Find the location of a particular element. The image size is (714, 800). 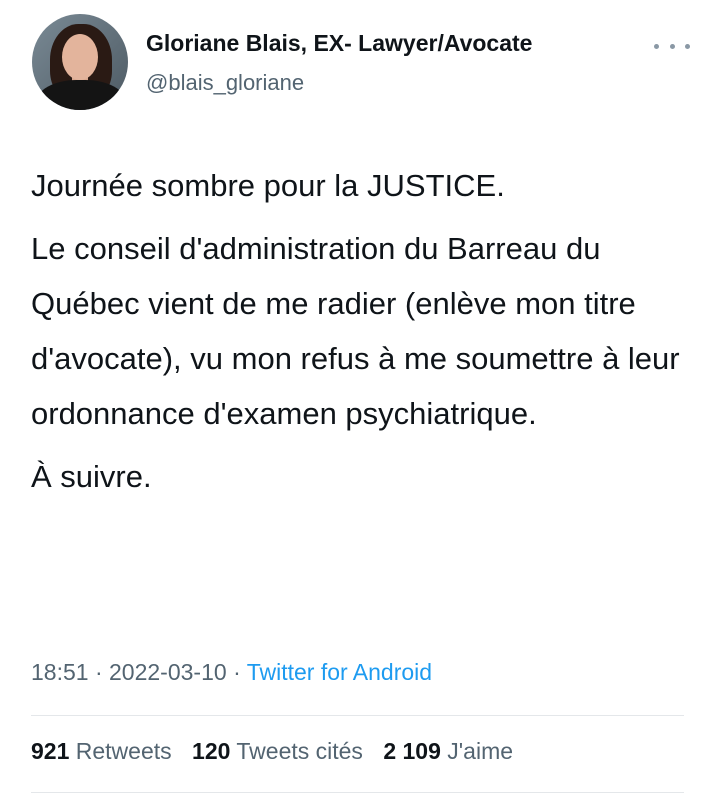

tweet-source-link: Twitter for Android is located at coordinates (339, 672).